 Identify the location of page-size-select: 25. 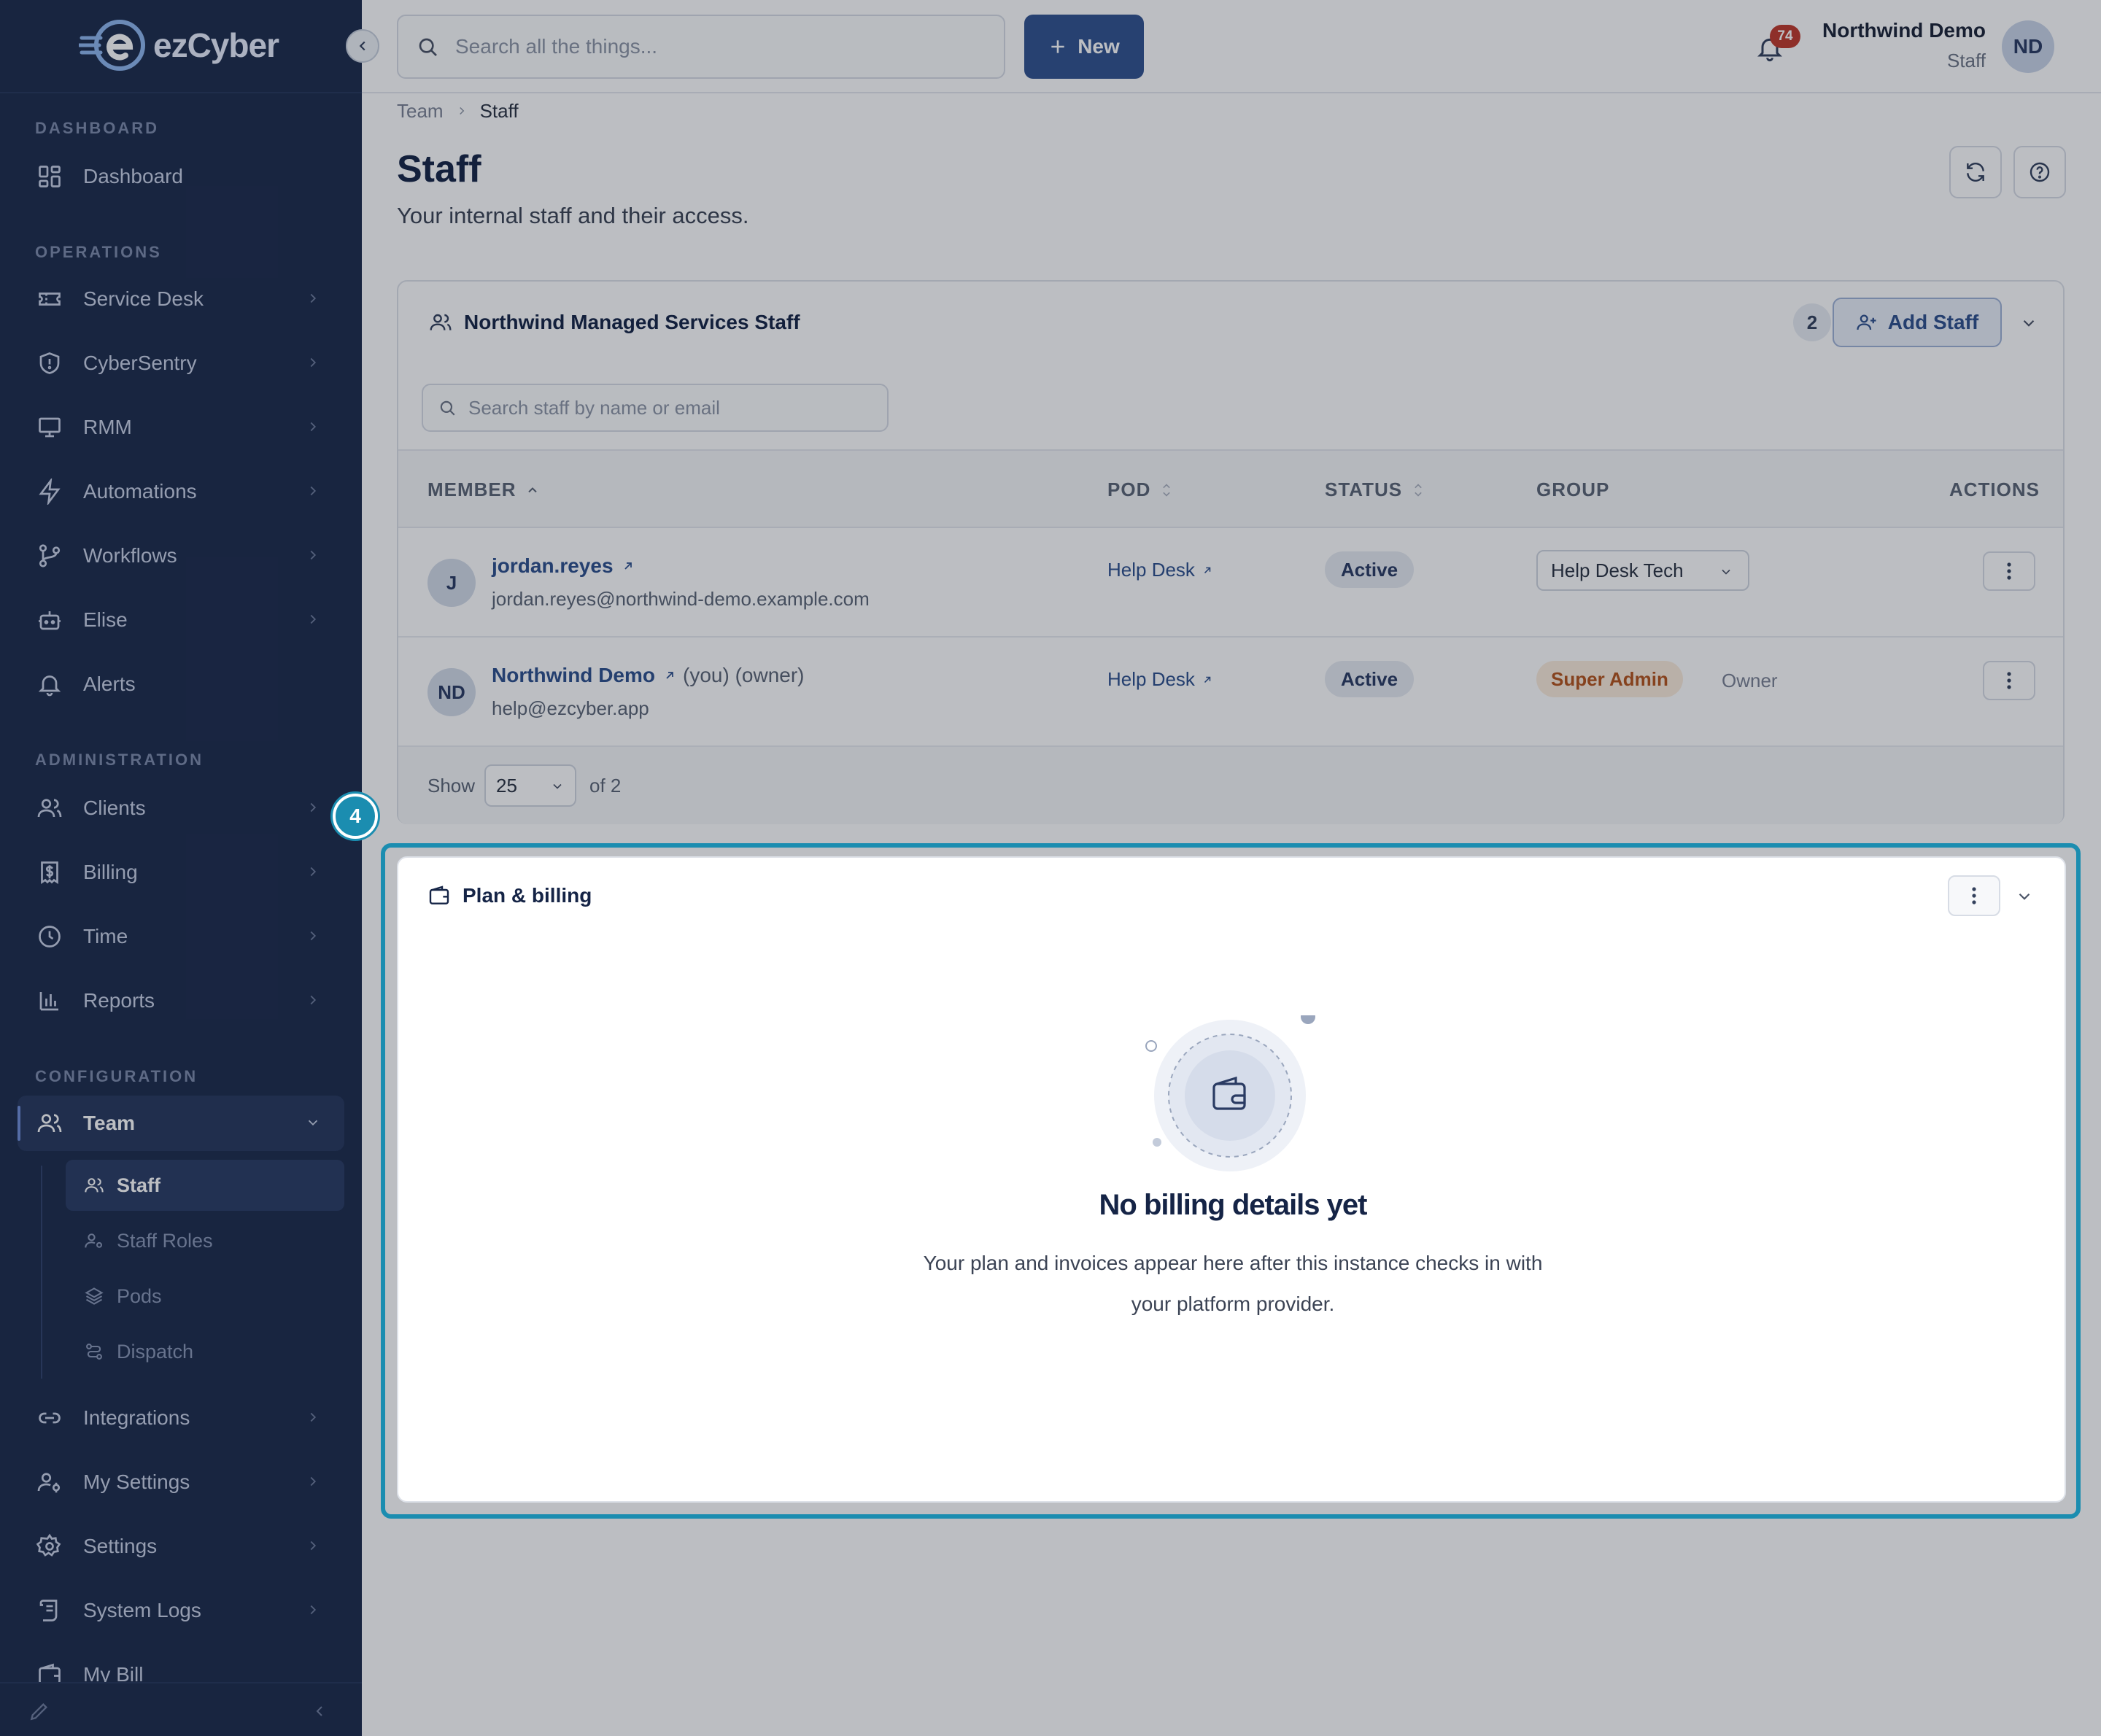
(530, 785).